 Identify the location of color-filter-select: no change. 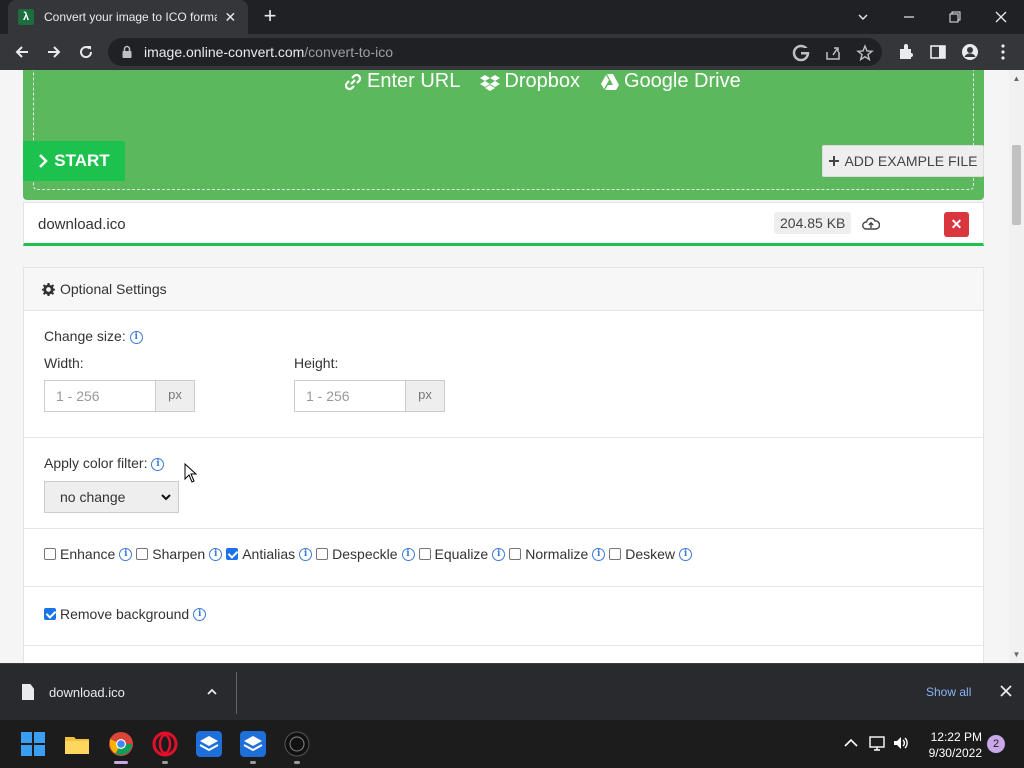
(111, 497).